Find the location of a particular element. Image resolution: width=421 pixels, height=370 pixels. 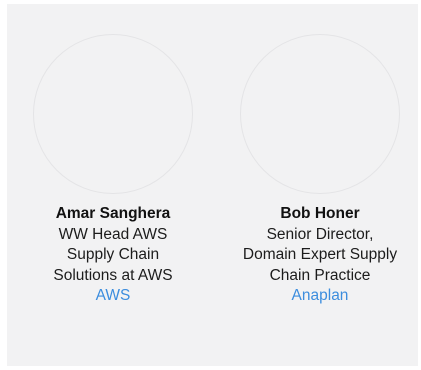

speaker-name: Amar Sanghera is located at coordinates (113, 213).